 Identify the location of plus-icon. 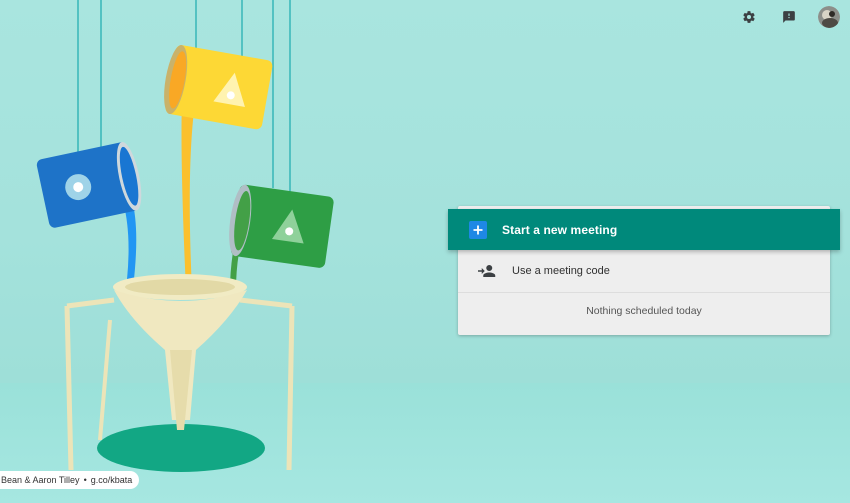
(478, 229).